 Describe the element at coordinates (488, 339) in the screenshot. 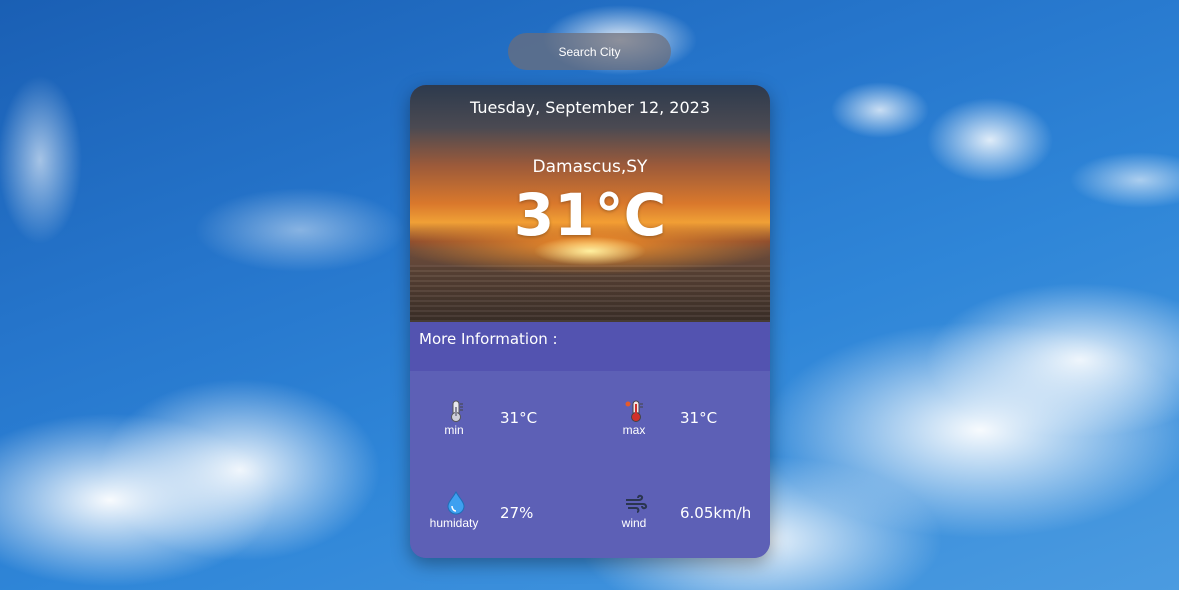

I see `more-information-label: More Information :` at that location.